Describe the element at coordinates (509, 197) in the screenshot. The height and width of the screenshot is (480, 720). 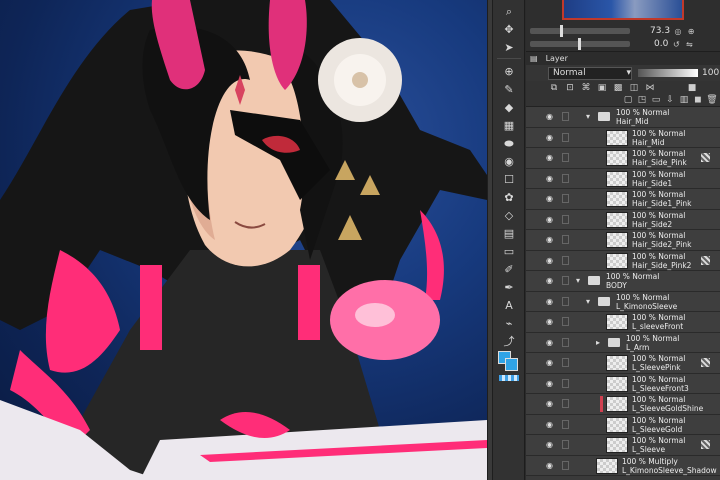
I see `decoration-icon: ✿` at that location.